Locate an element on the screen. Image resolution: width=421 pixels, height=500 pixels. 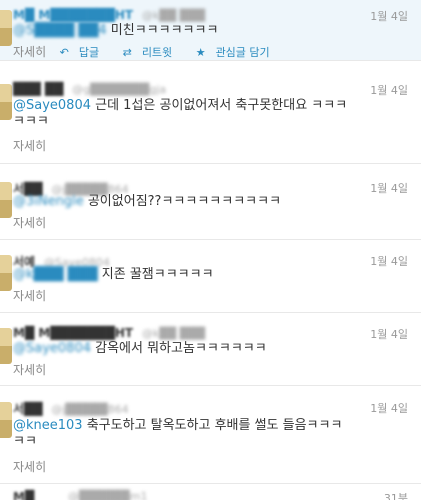
tweet-text-content: 감옥에서 뭐하고놈ㅋㅋㅋㅋㅋㅋ is located at coordinates (179, 348).